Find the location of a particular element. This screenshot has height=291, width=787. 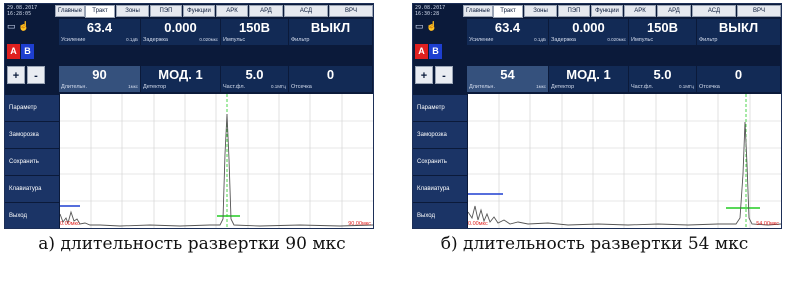

pulse-label: Импульс is located at coordinates (234, 40).